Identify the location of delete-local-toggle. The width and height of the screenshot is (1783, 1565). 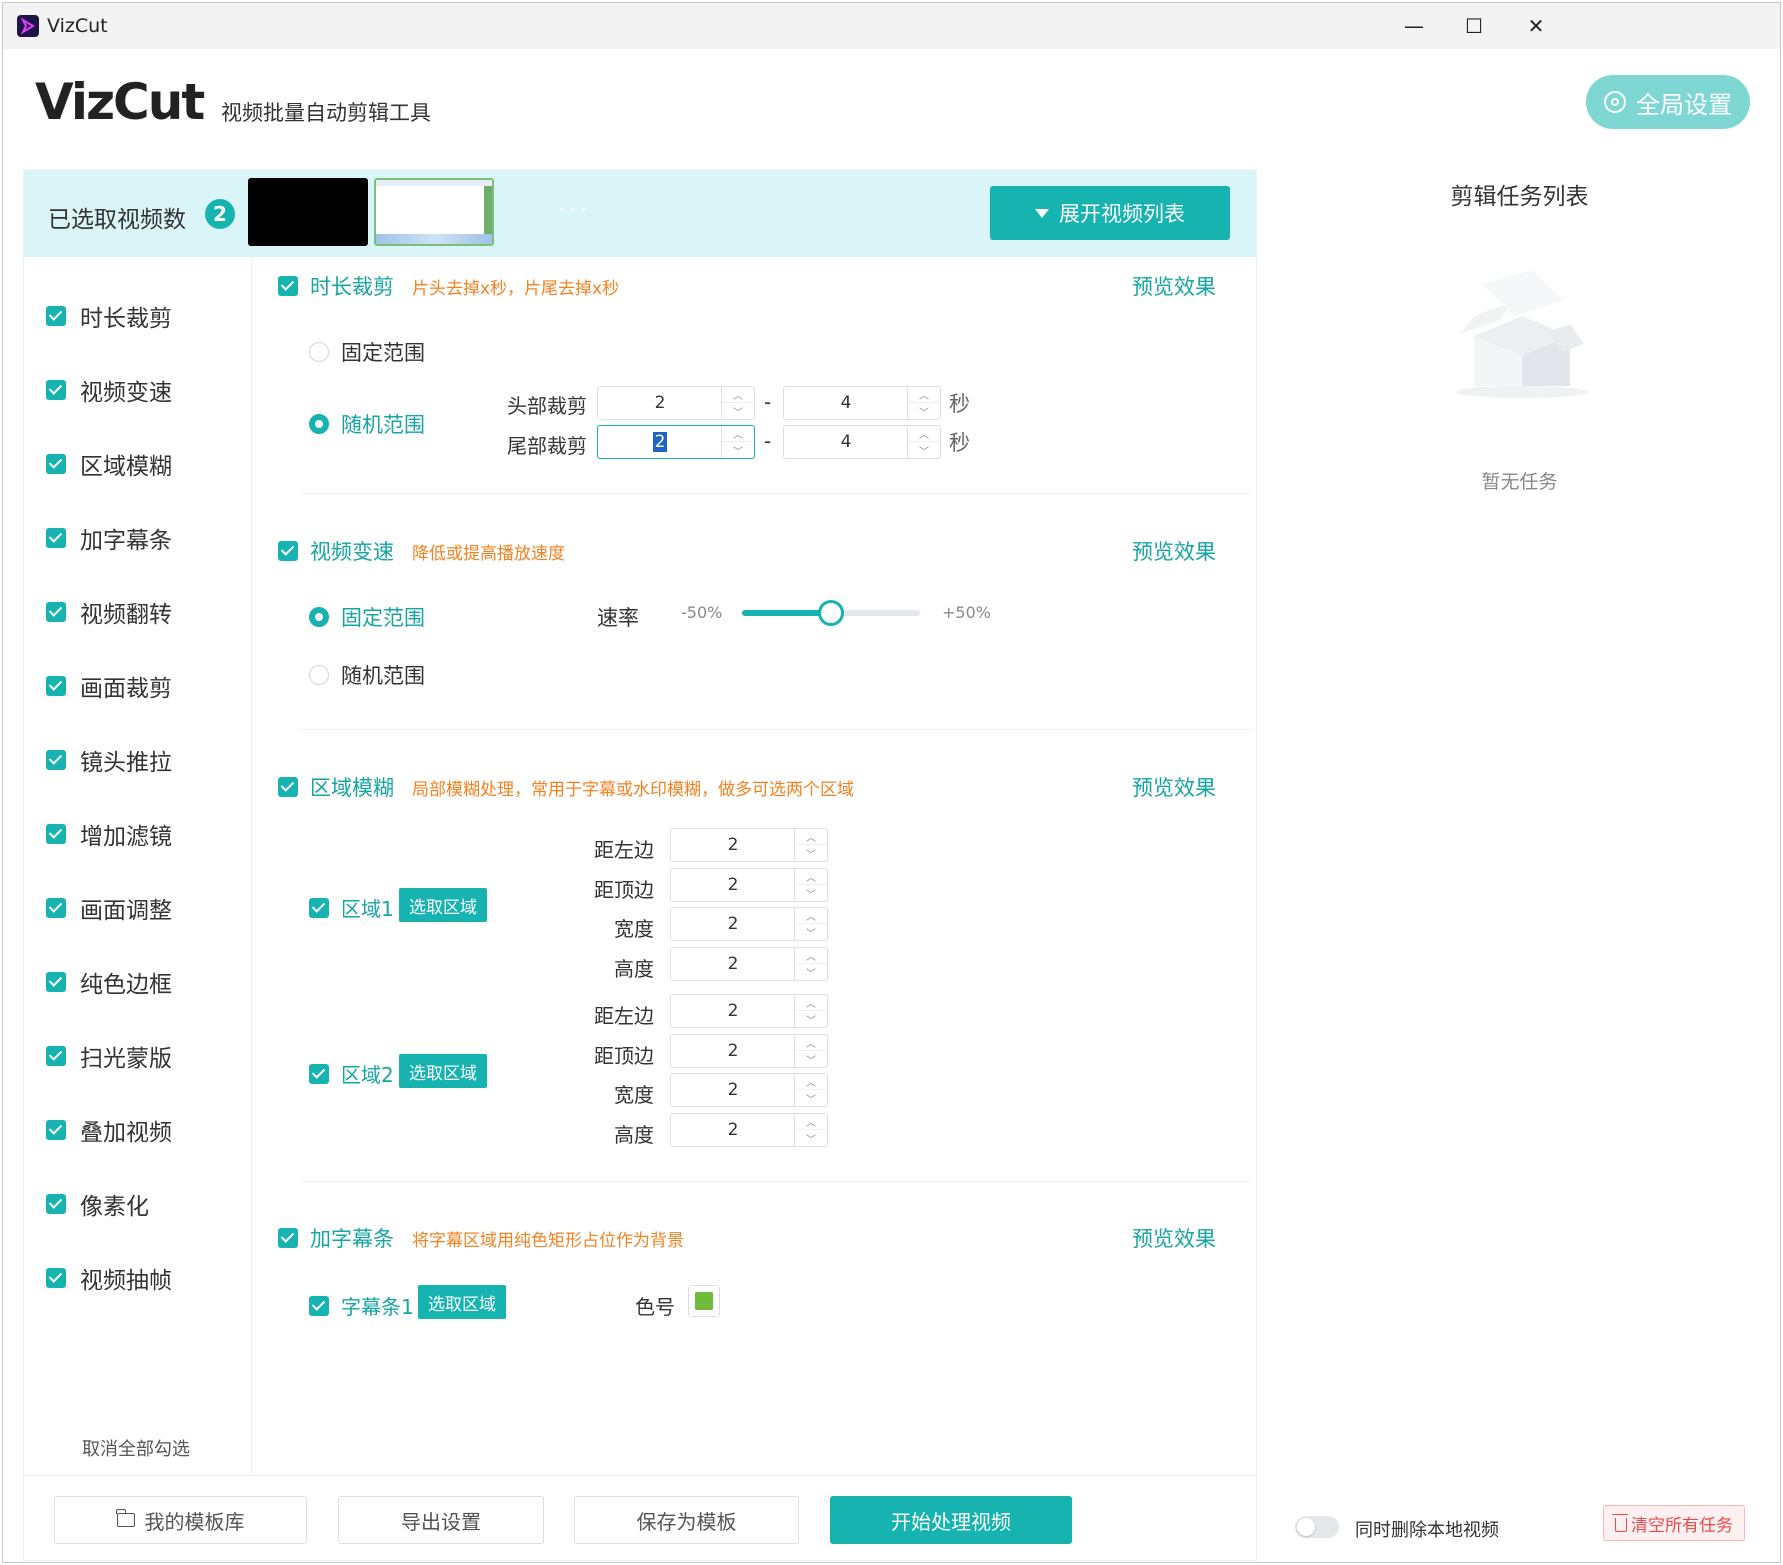
(1317, 1527).